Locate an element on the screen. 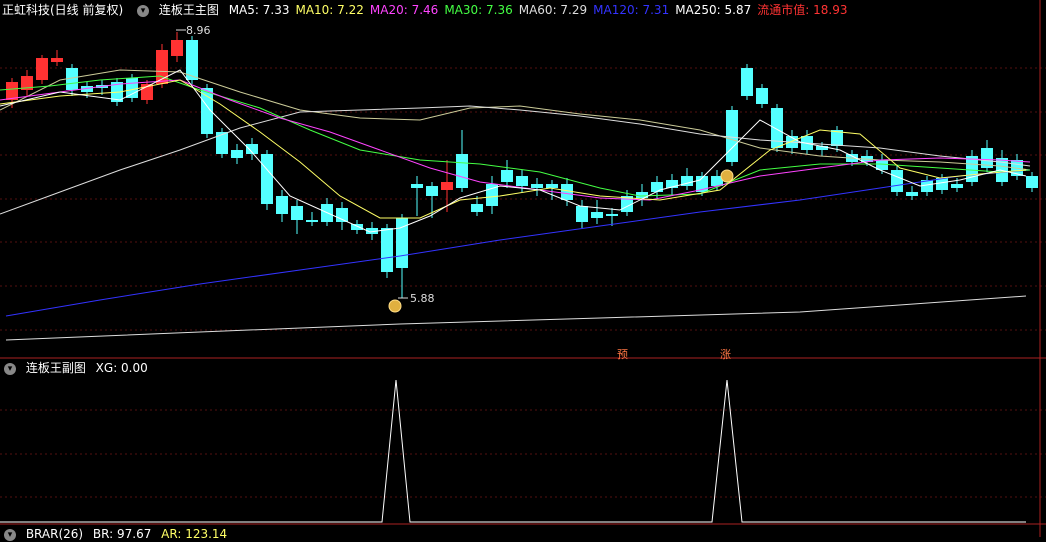 This screenshot has height=542, width=1046. rise-tag: 涨 is located at coordinates (725, 354).